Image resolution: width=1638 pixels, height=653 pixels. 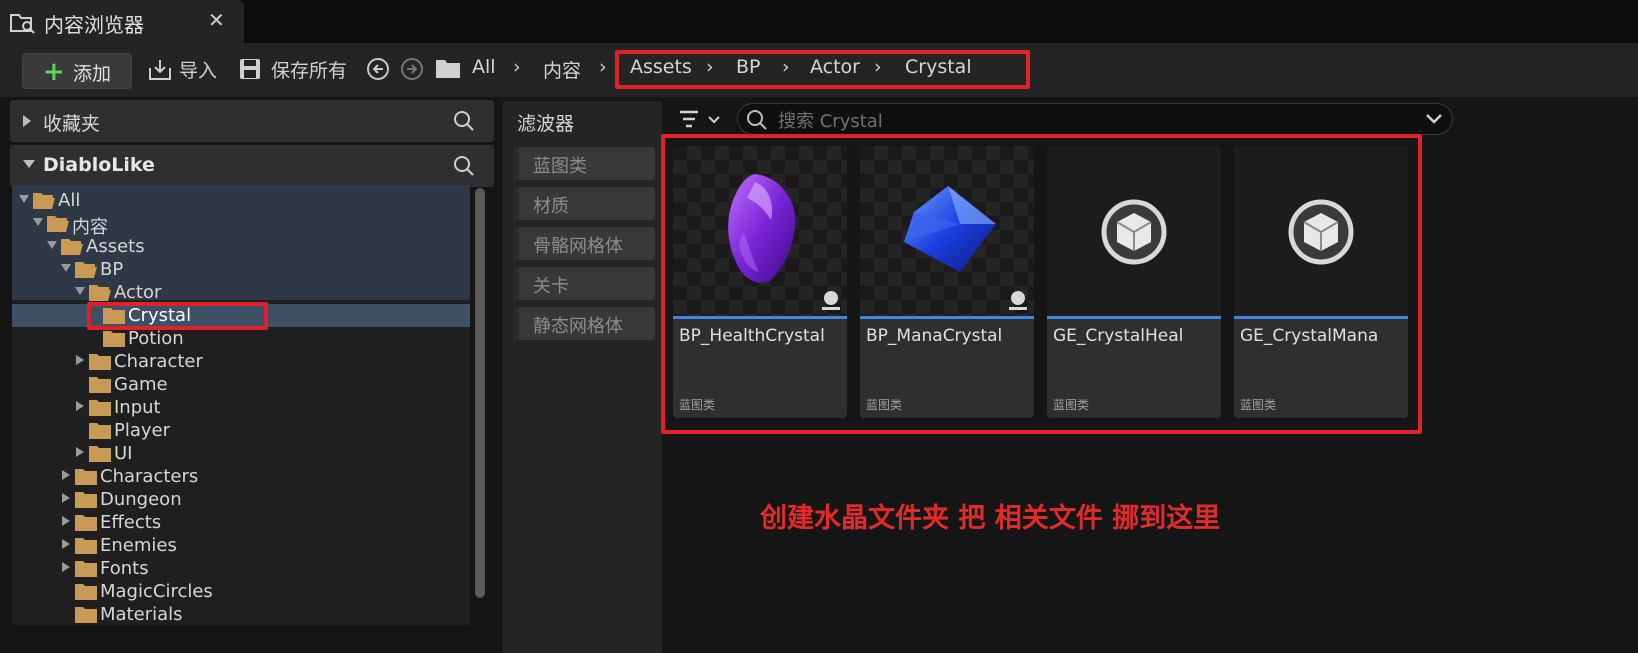 I want to click on tab-bar: 内容浏览器 ✕, so click(x=819, y=21).